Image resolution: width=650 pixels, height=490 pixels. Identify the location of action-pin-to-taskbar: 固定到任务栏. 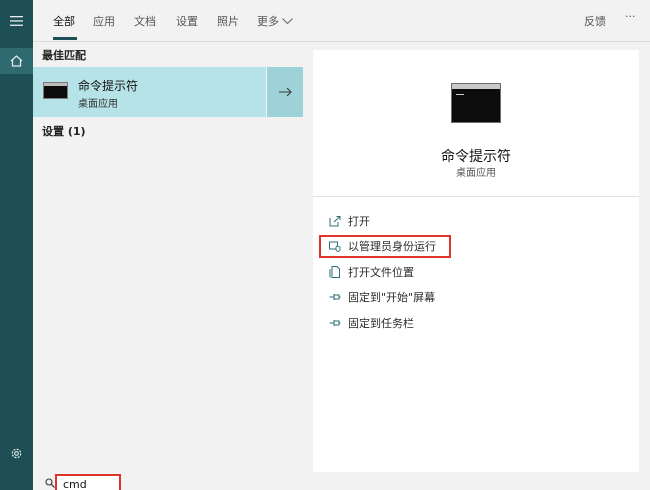
(371, 323).